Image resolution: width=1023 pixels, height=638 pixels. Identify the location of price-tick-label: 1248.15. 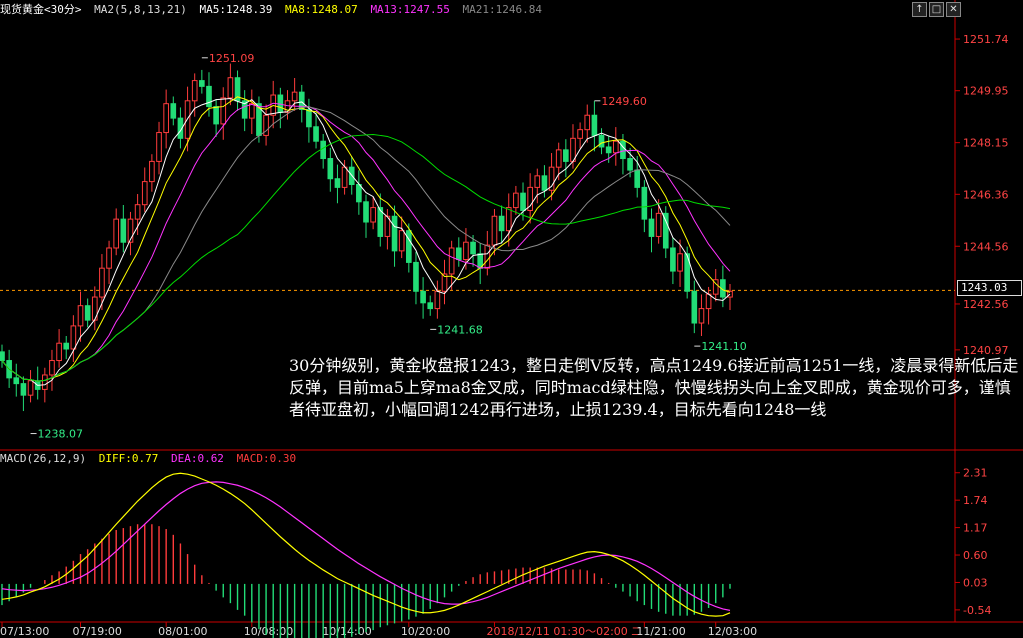
(986, 143).